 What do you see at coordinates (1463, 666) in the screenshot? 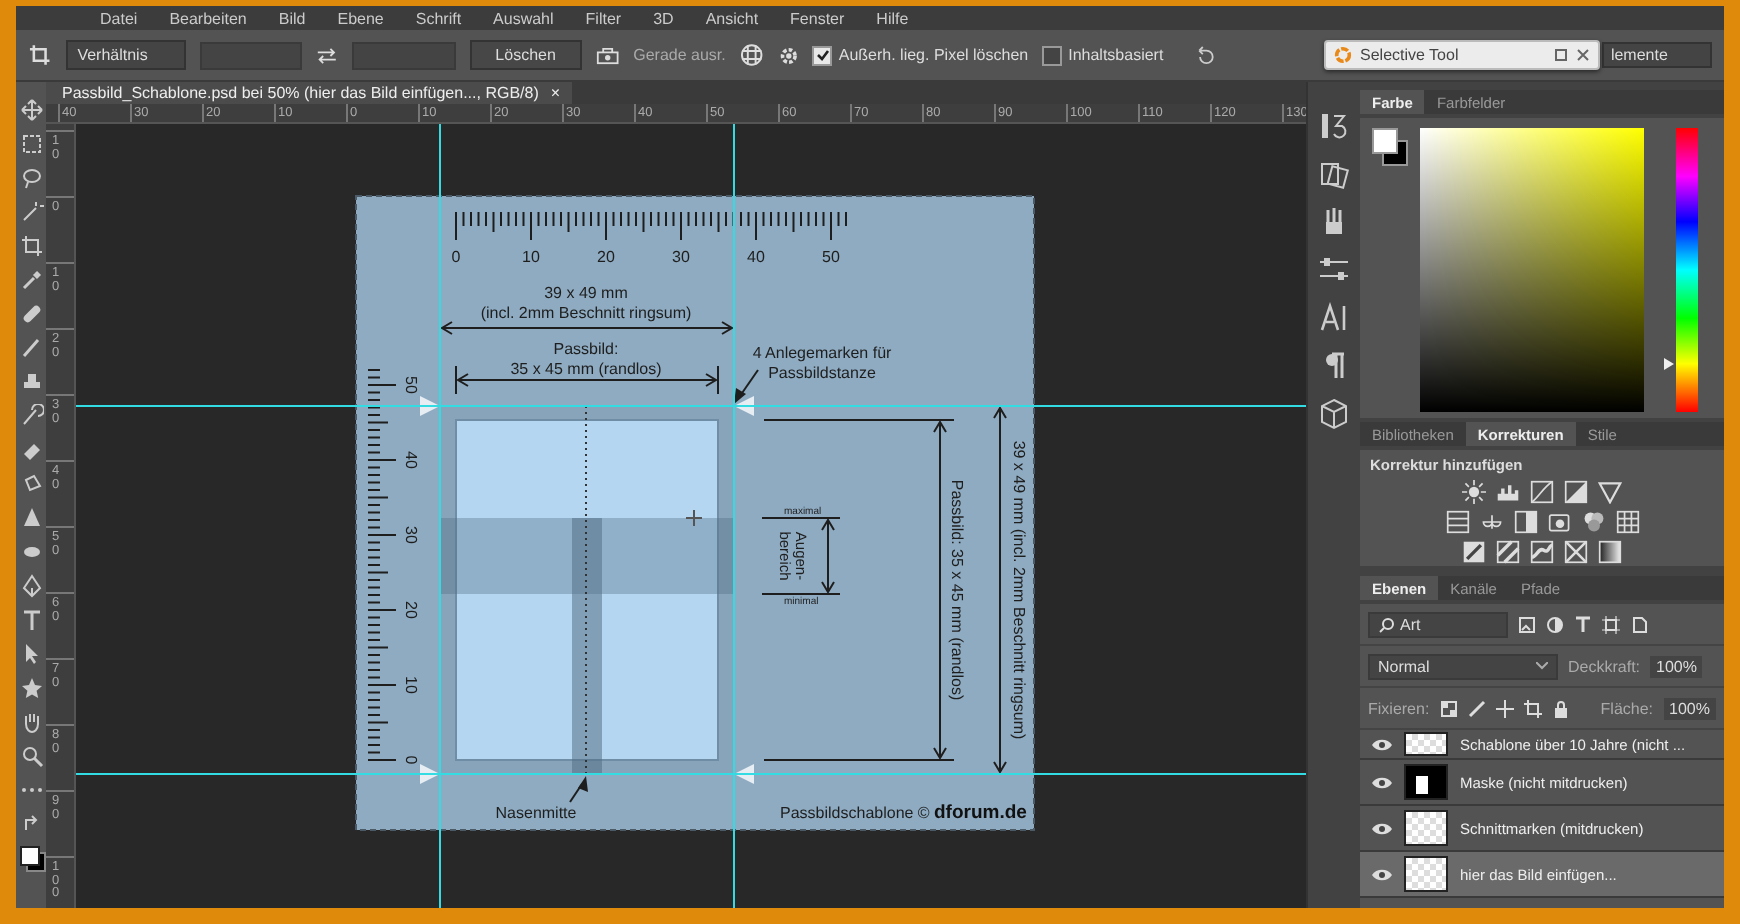
I see `blend-mode-dropdown: Normal` at bounding box center [1463, 666].